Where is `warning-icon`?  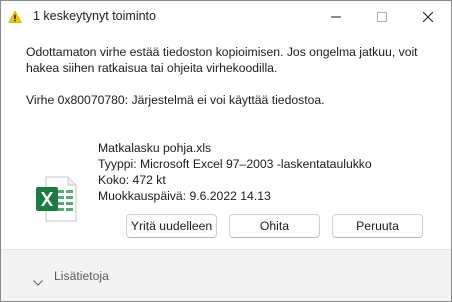
warning-icon is located at coordinates (15, 17).